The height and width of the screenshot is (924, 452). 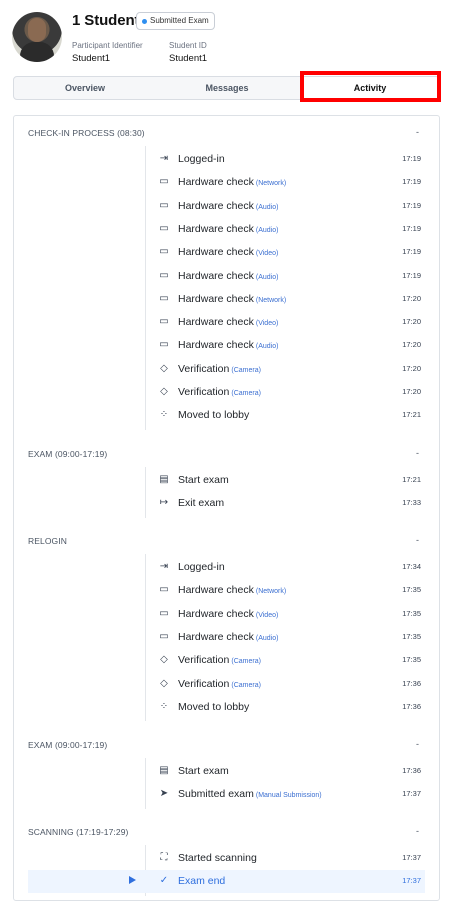 I want to click on avatar-face, so click(x=37, y=30).